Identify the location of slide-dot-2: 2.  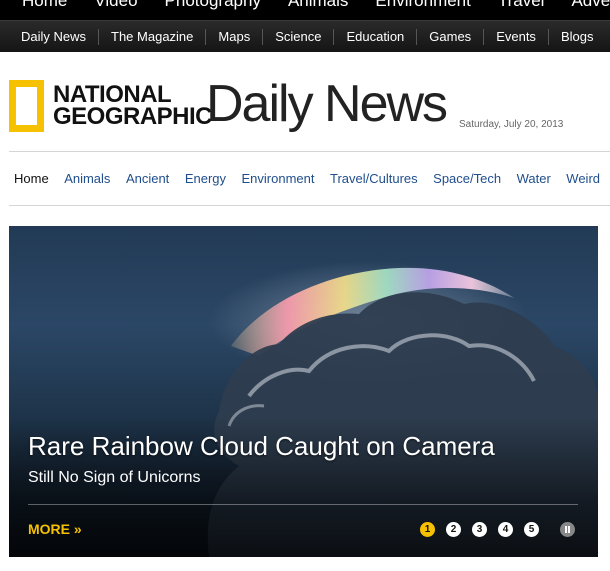
(453, 529).